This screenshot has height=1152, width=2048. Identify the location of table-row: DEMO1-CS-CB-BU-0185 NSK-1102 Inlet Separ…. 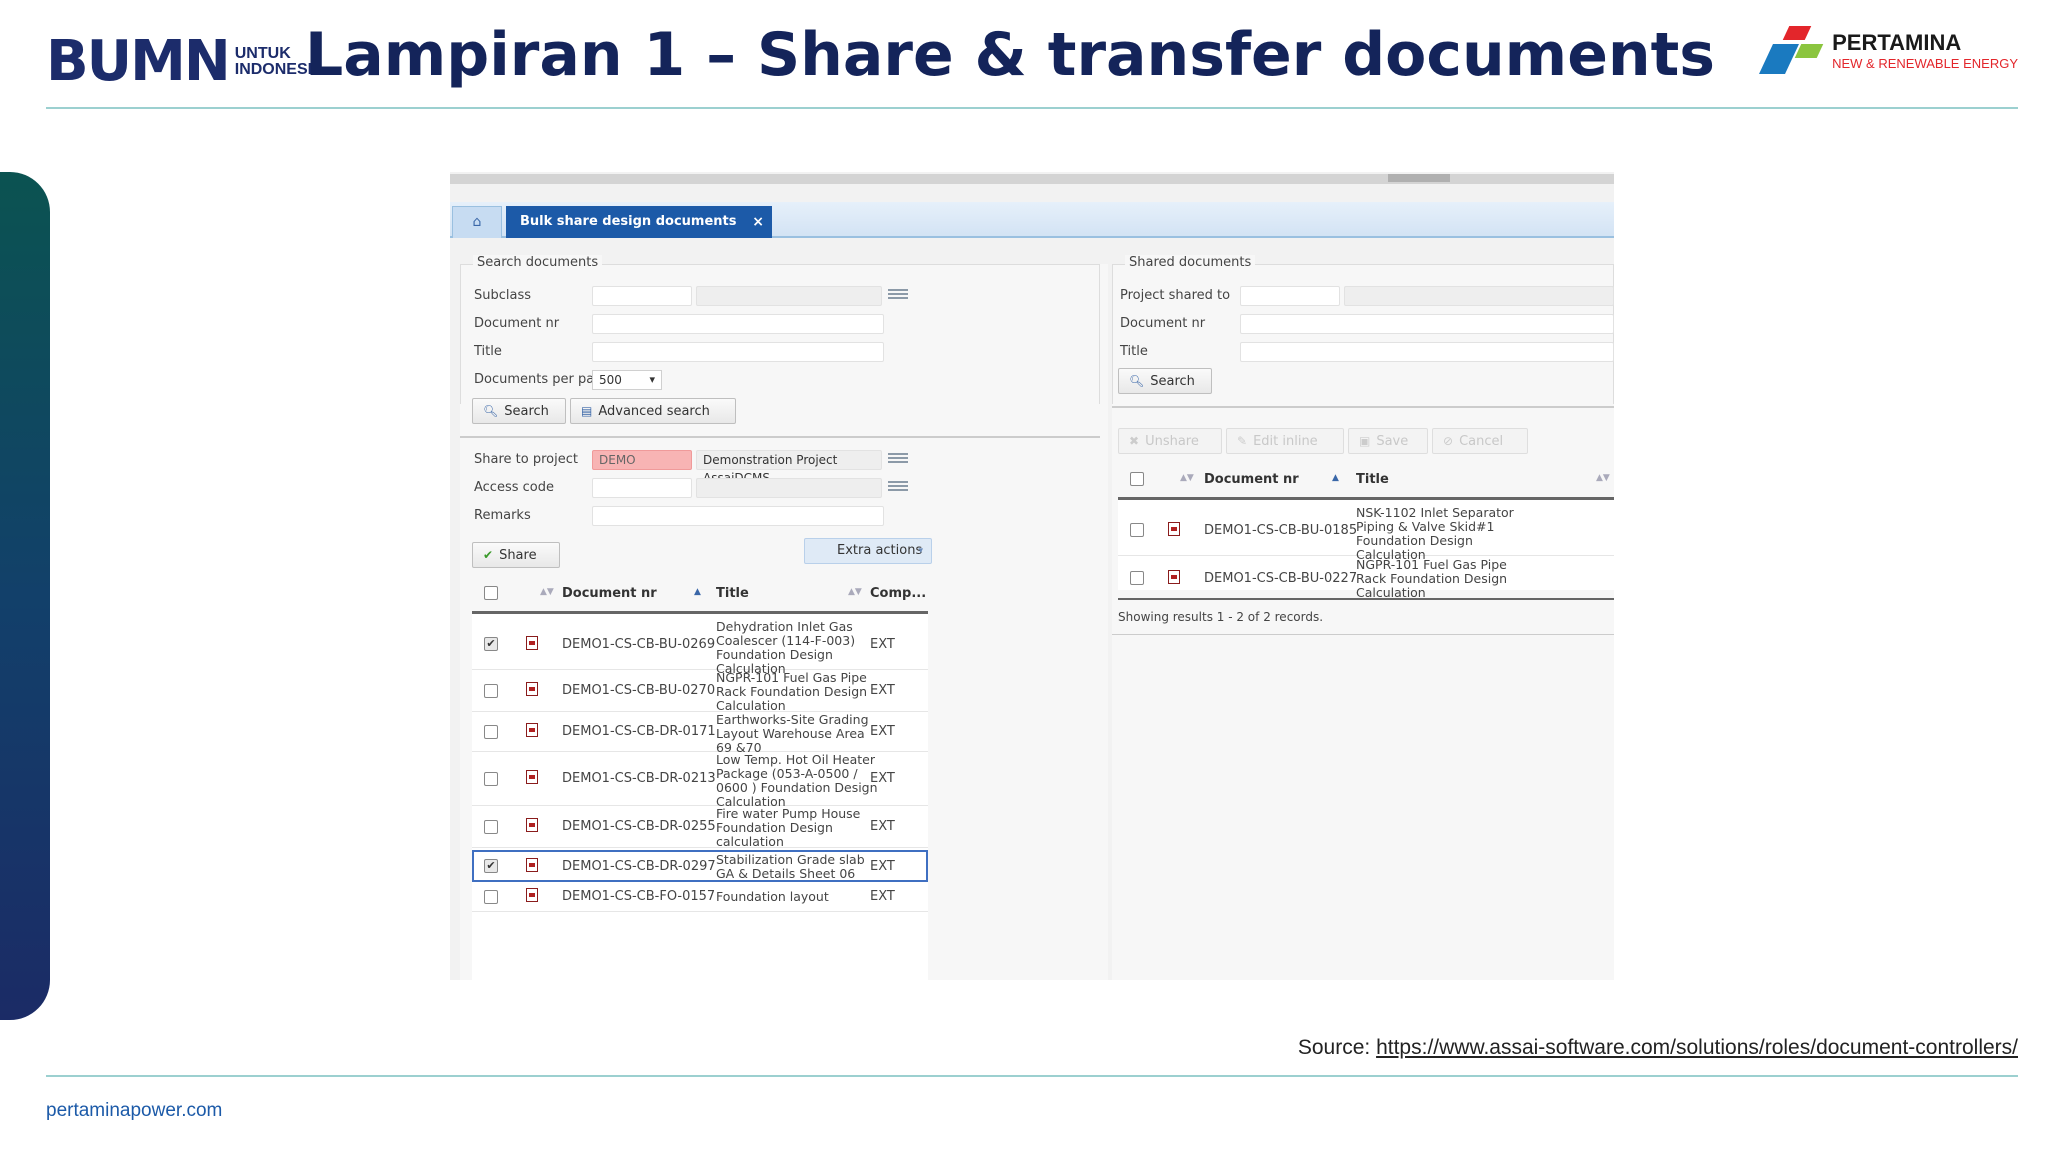
(1366, 533).